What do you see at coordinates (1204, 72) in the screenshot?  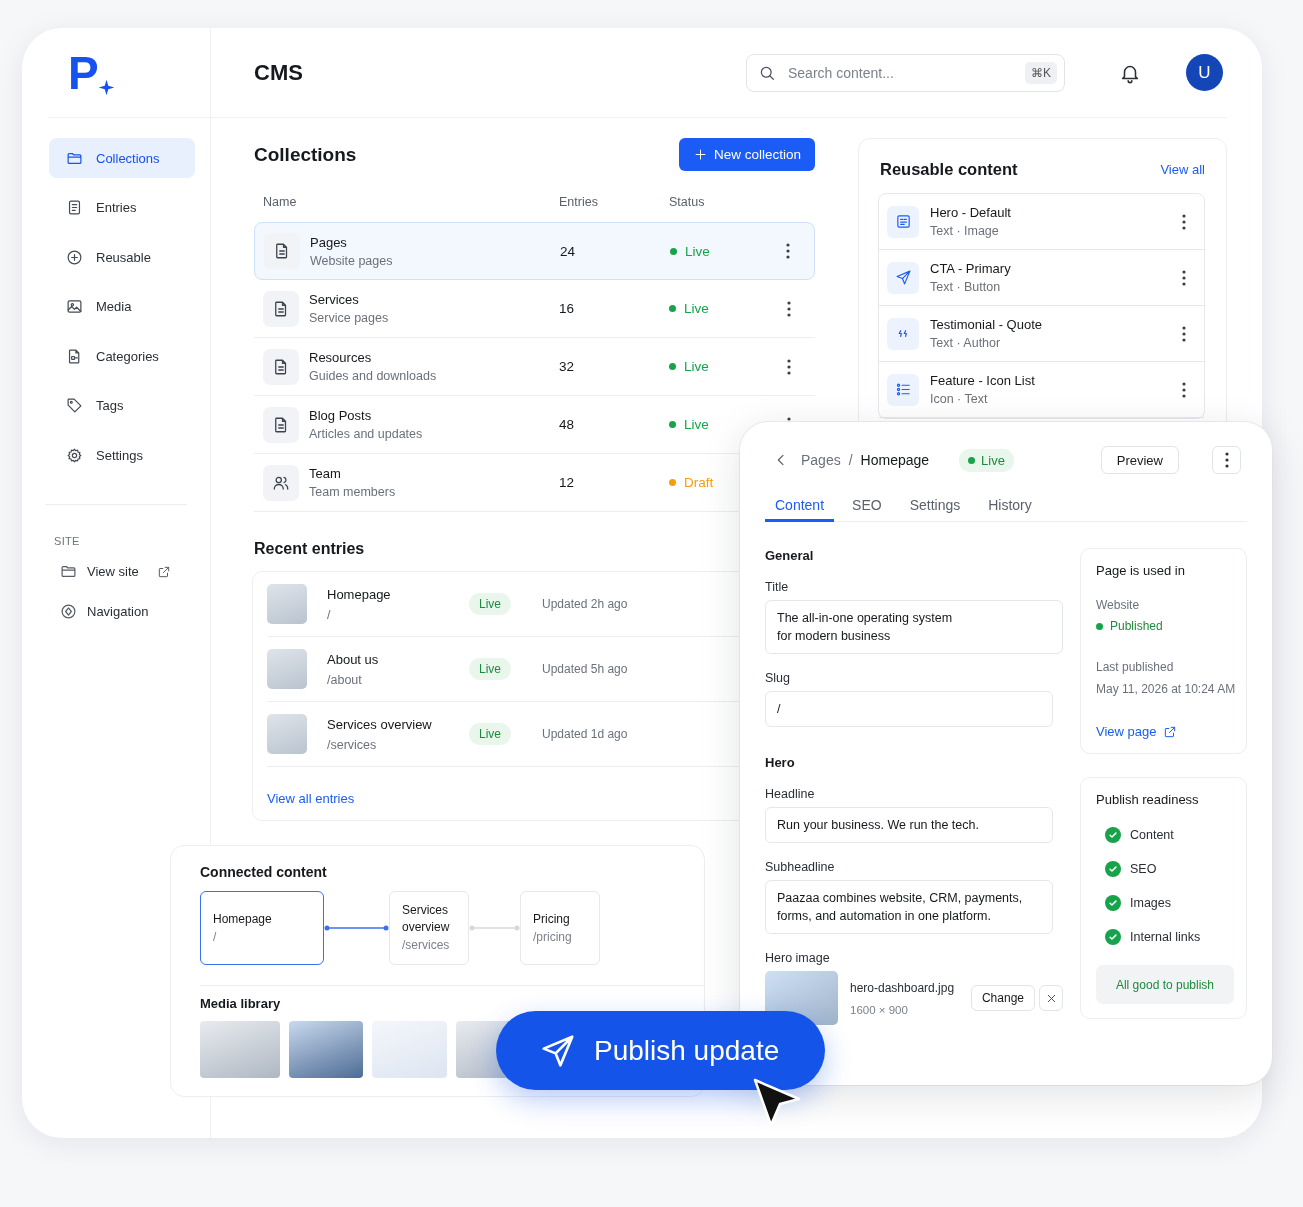 I see `avatar: U` at bounding box center [1204, 72].